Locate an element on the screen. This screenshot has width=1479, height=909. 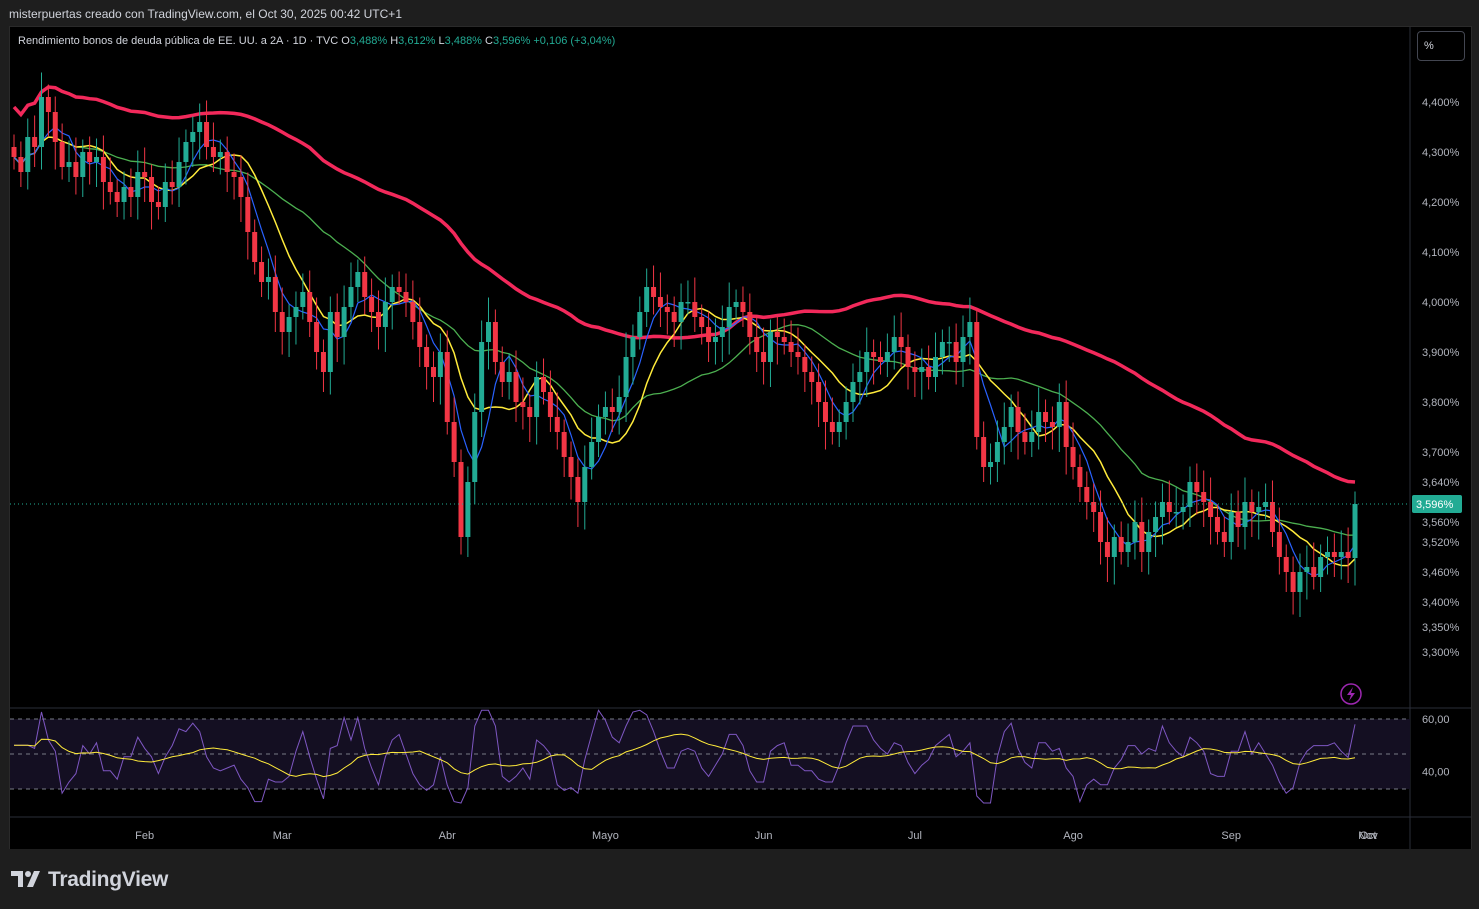
percent-scale-button: % is located at coordinates (1441, 46).